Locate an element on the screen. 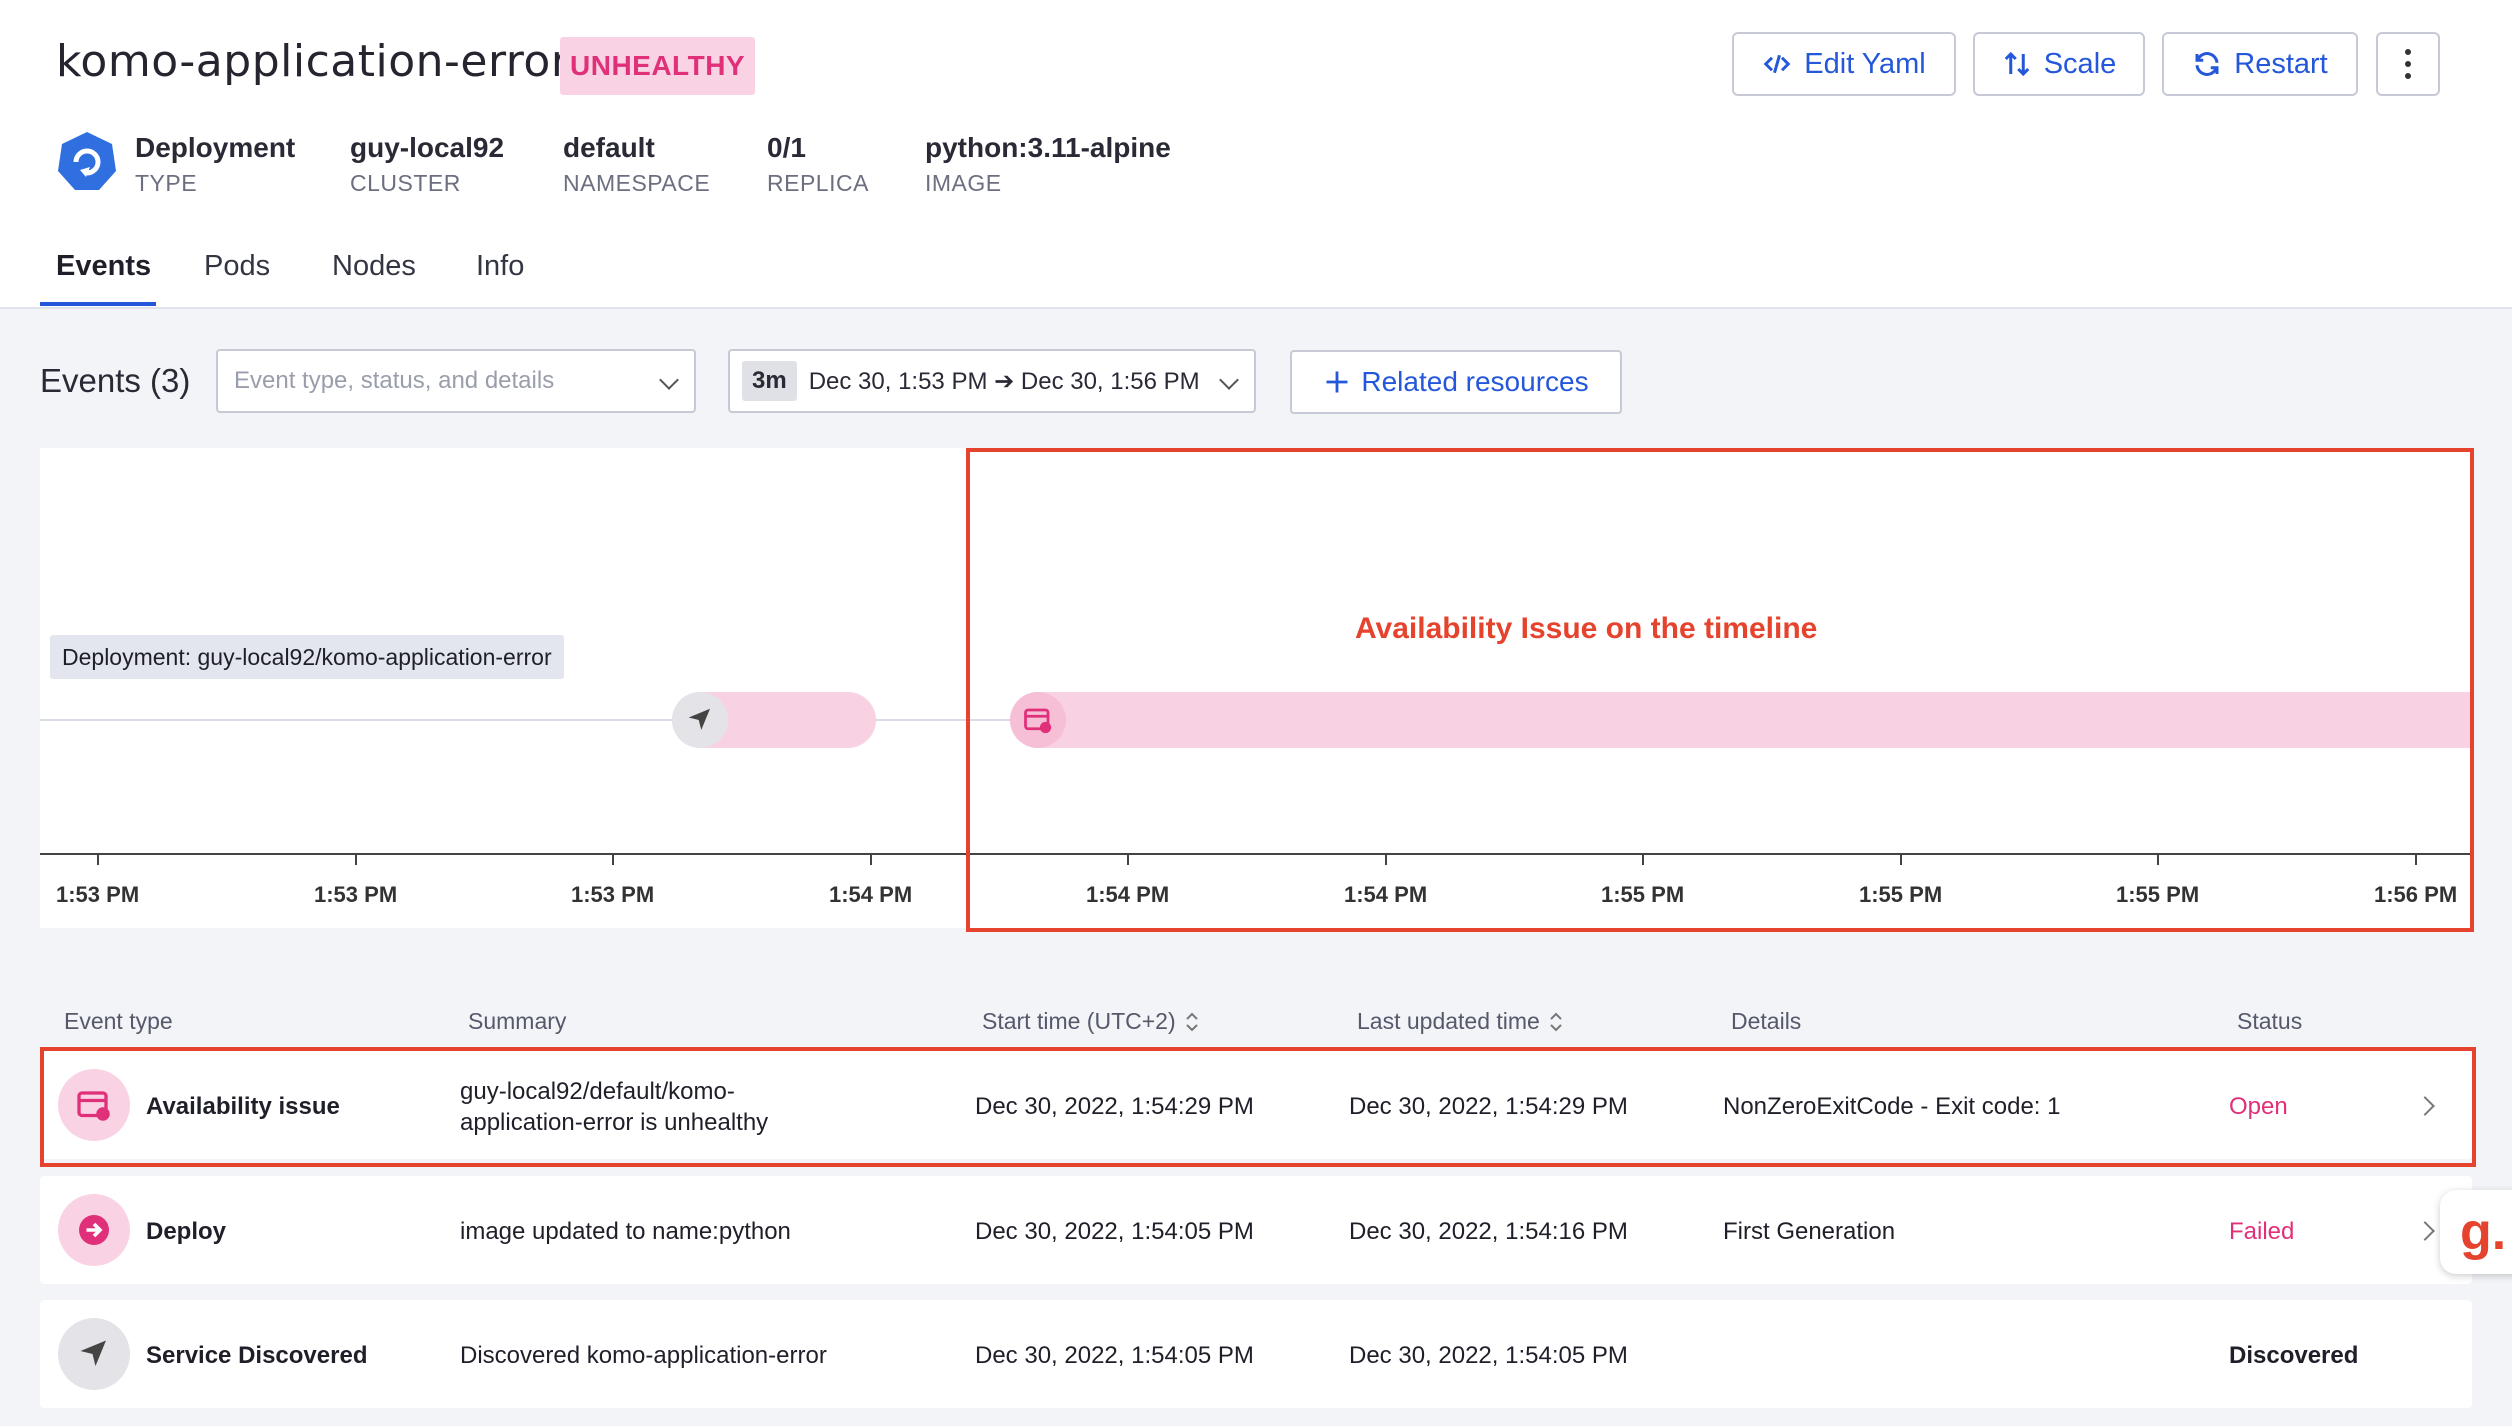 The height and width of the screenshot is (1426, 2512). refresh-icon is located at coordinates (2207, 64).